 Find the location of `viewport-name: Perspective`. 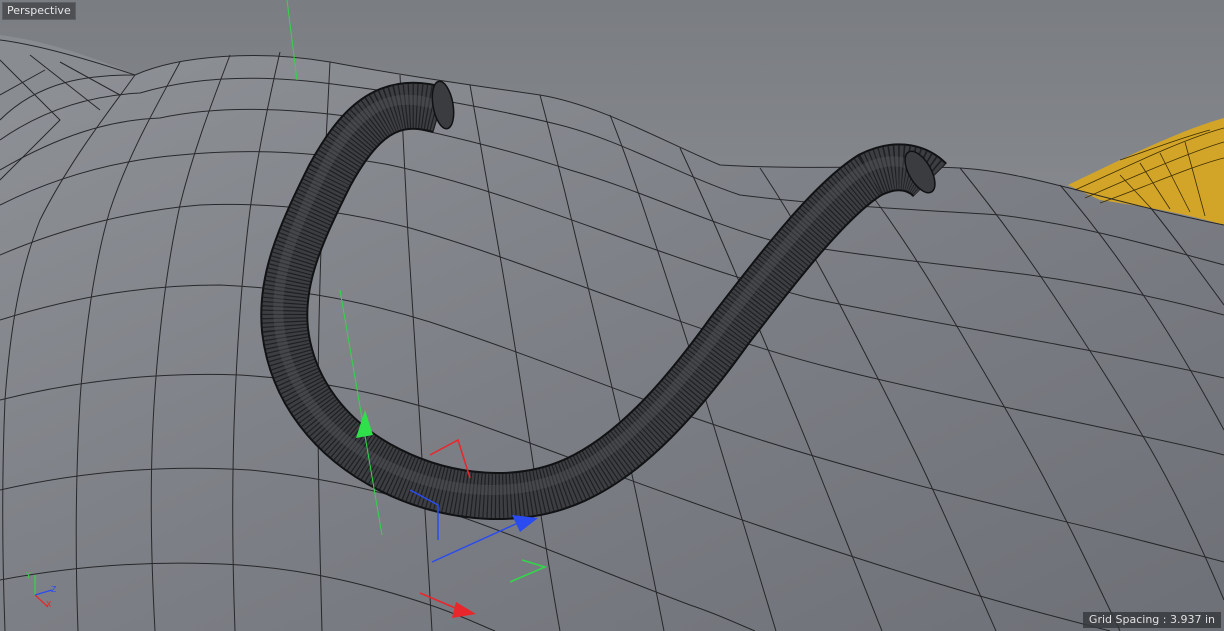

viewport-name: Perspective is located at coordinates (39, 10).